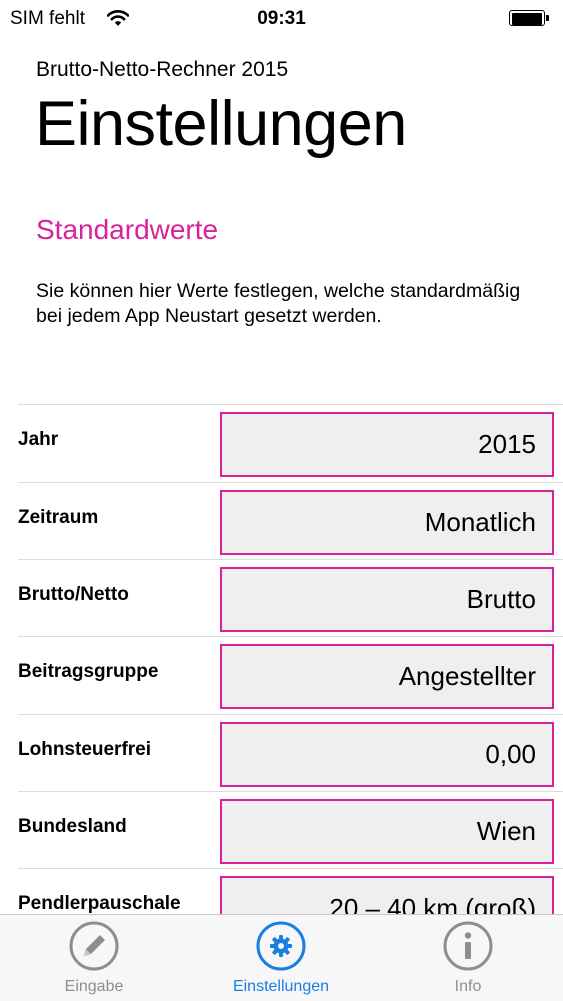 This screenshot has height=1001, width=563. Describe the element at coordinates (127, 229) in the screenshot. I see `section-heading: Standardwerte` at that location.